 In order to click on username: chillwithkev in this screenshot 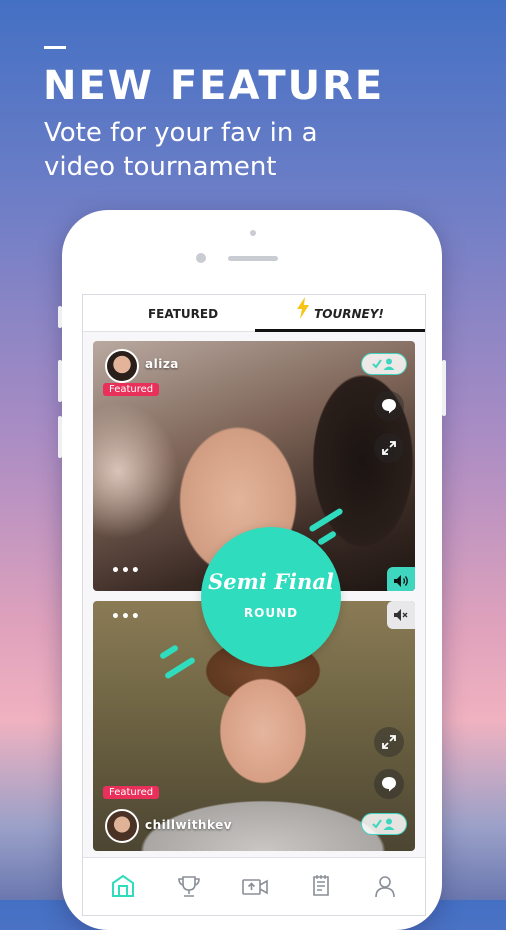, I will do `click(188, 825)`.